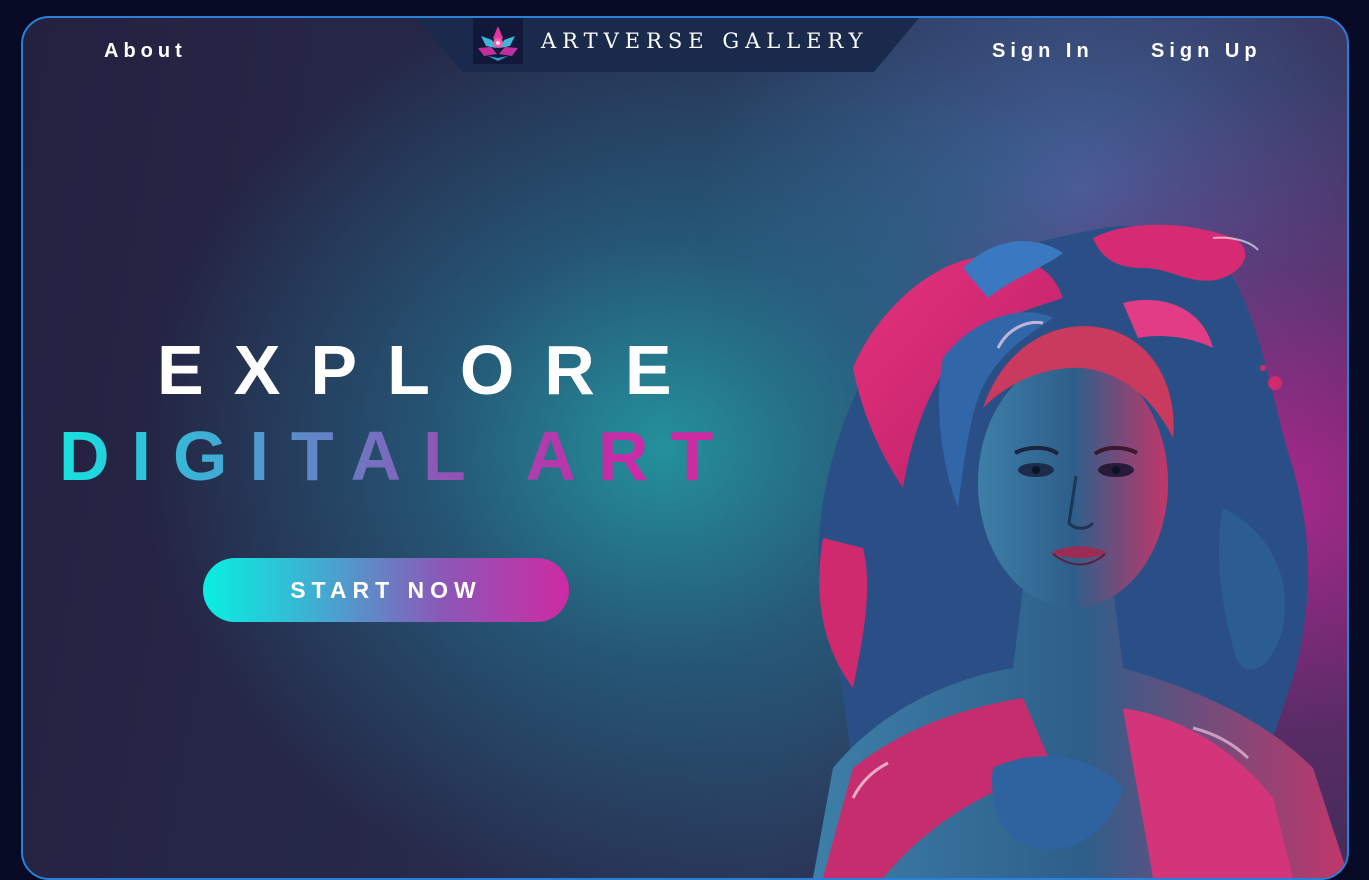 The width and height of the screenshot is (1369, 880). What do you see at coordinates (1043, 51) in the screenshot?
I see `sign-in-link: Sign In` at bounding box center [1043, 51].